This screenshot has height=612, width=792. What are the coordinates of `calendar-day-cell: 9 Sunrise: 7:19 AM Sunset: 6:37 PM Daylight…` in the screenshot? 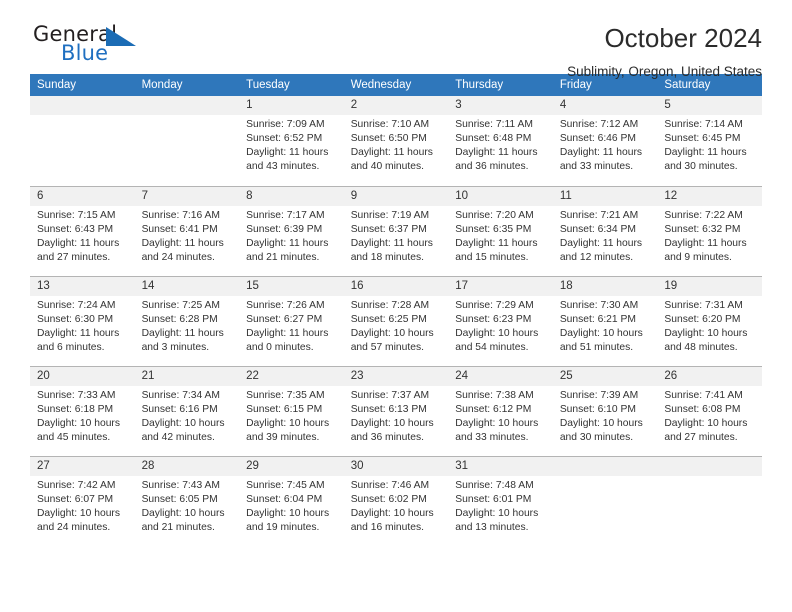 It's located at (396, 230).